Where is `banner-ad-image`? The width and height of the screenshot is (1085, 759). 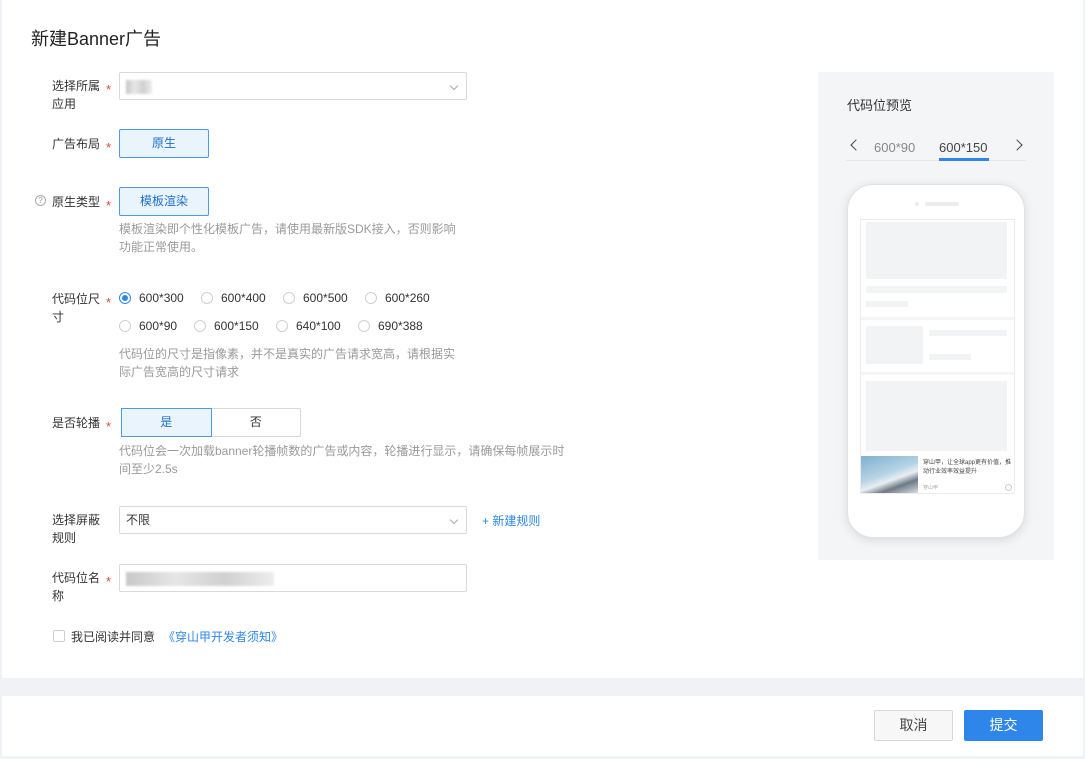 banner-ad-image is located at coordinates (889, 474).